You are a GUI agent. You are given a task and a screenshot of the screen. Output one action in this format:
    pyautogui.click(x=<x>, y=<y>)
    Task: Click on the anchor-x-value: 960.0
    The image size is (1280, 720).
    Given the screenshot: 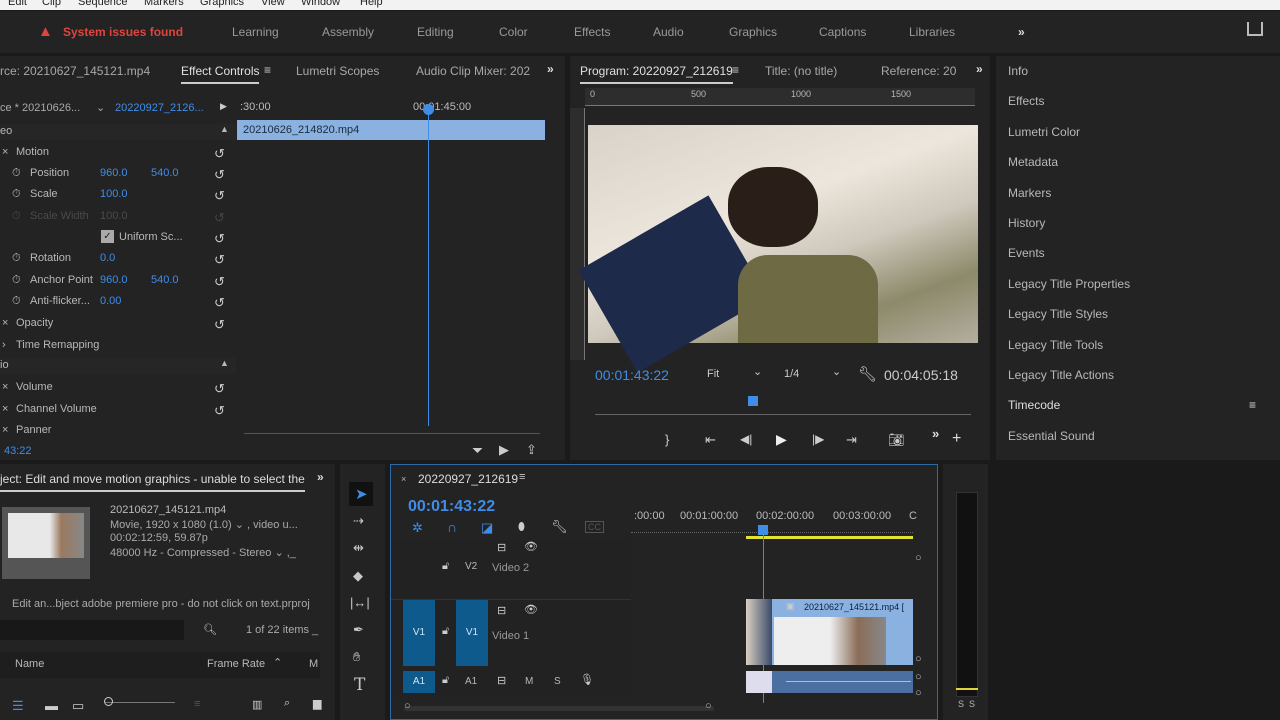 What is the action you would take?
    pyautogui.click(x=114, y=280)
    